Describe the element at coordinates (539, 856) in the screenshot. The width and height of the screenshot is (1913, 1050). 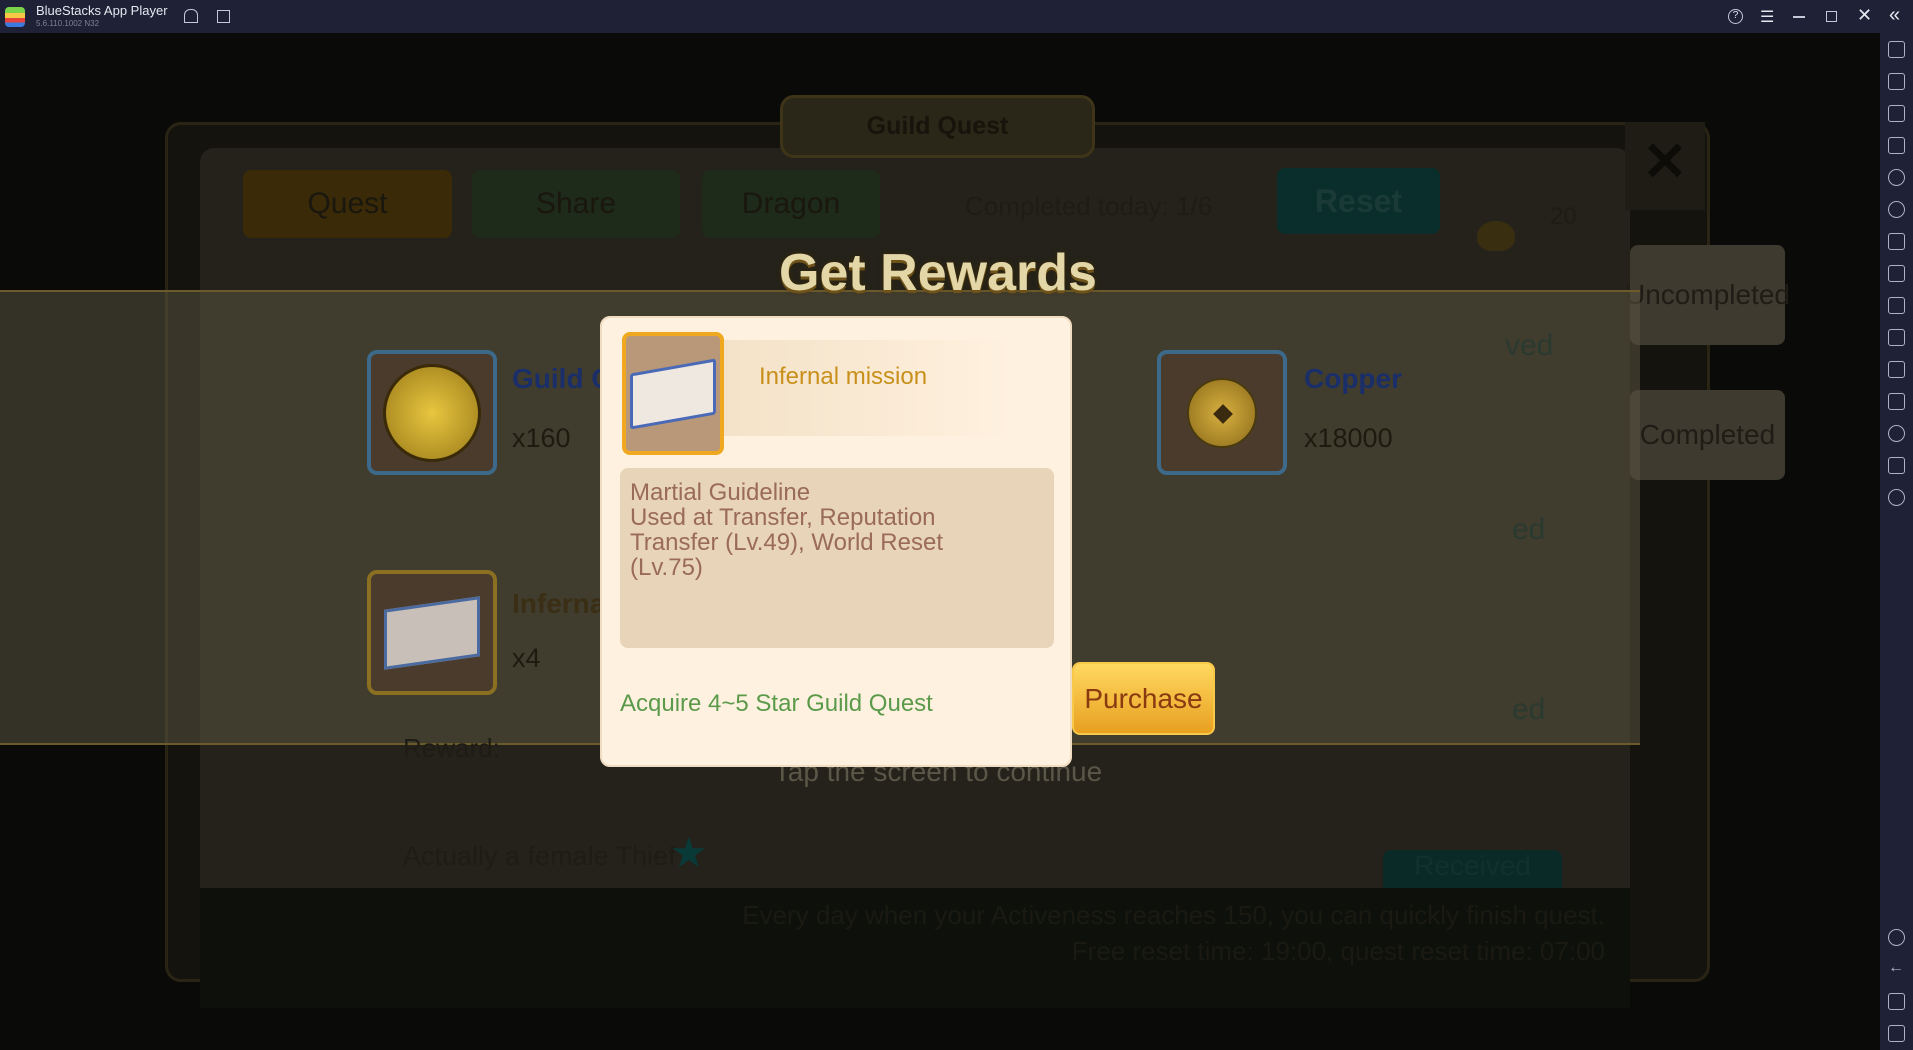
I see `quest-name: Actually a female Thief` at that location.